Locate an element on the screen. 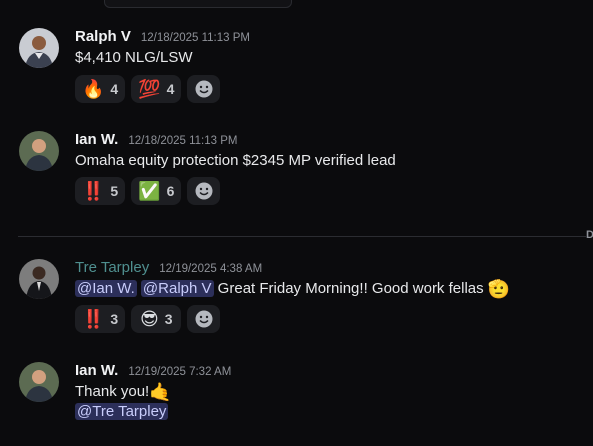 The width and height of the screenshot is (593, 446). user-mention: @Tre Tarpley is located at coordinates (122, 411).